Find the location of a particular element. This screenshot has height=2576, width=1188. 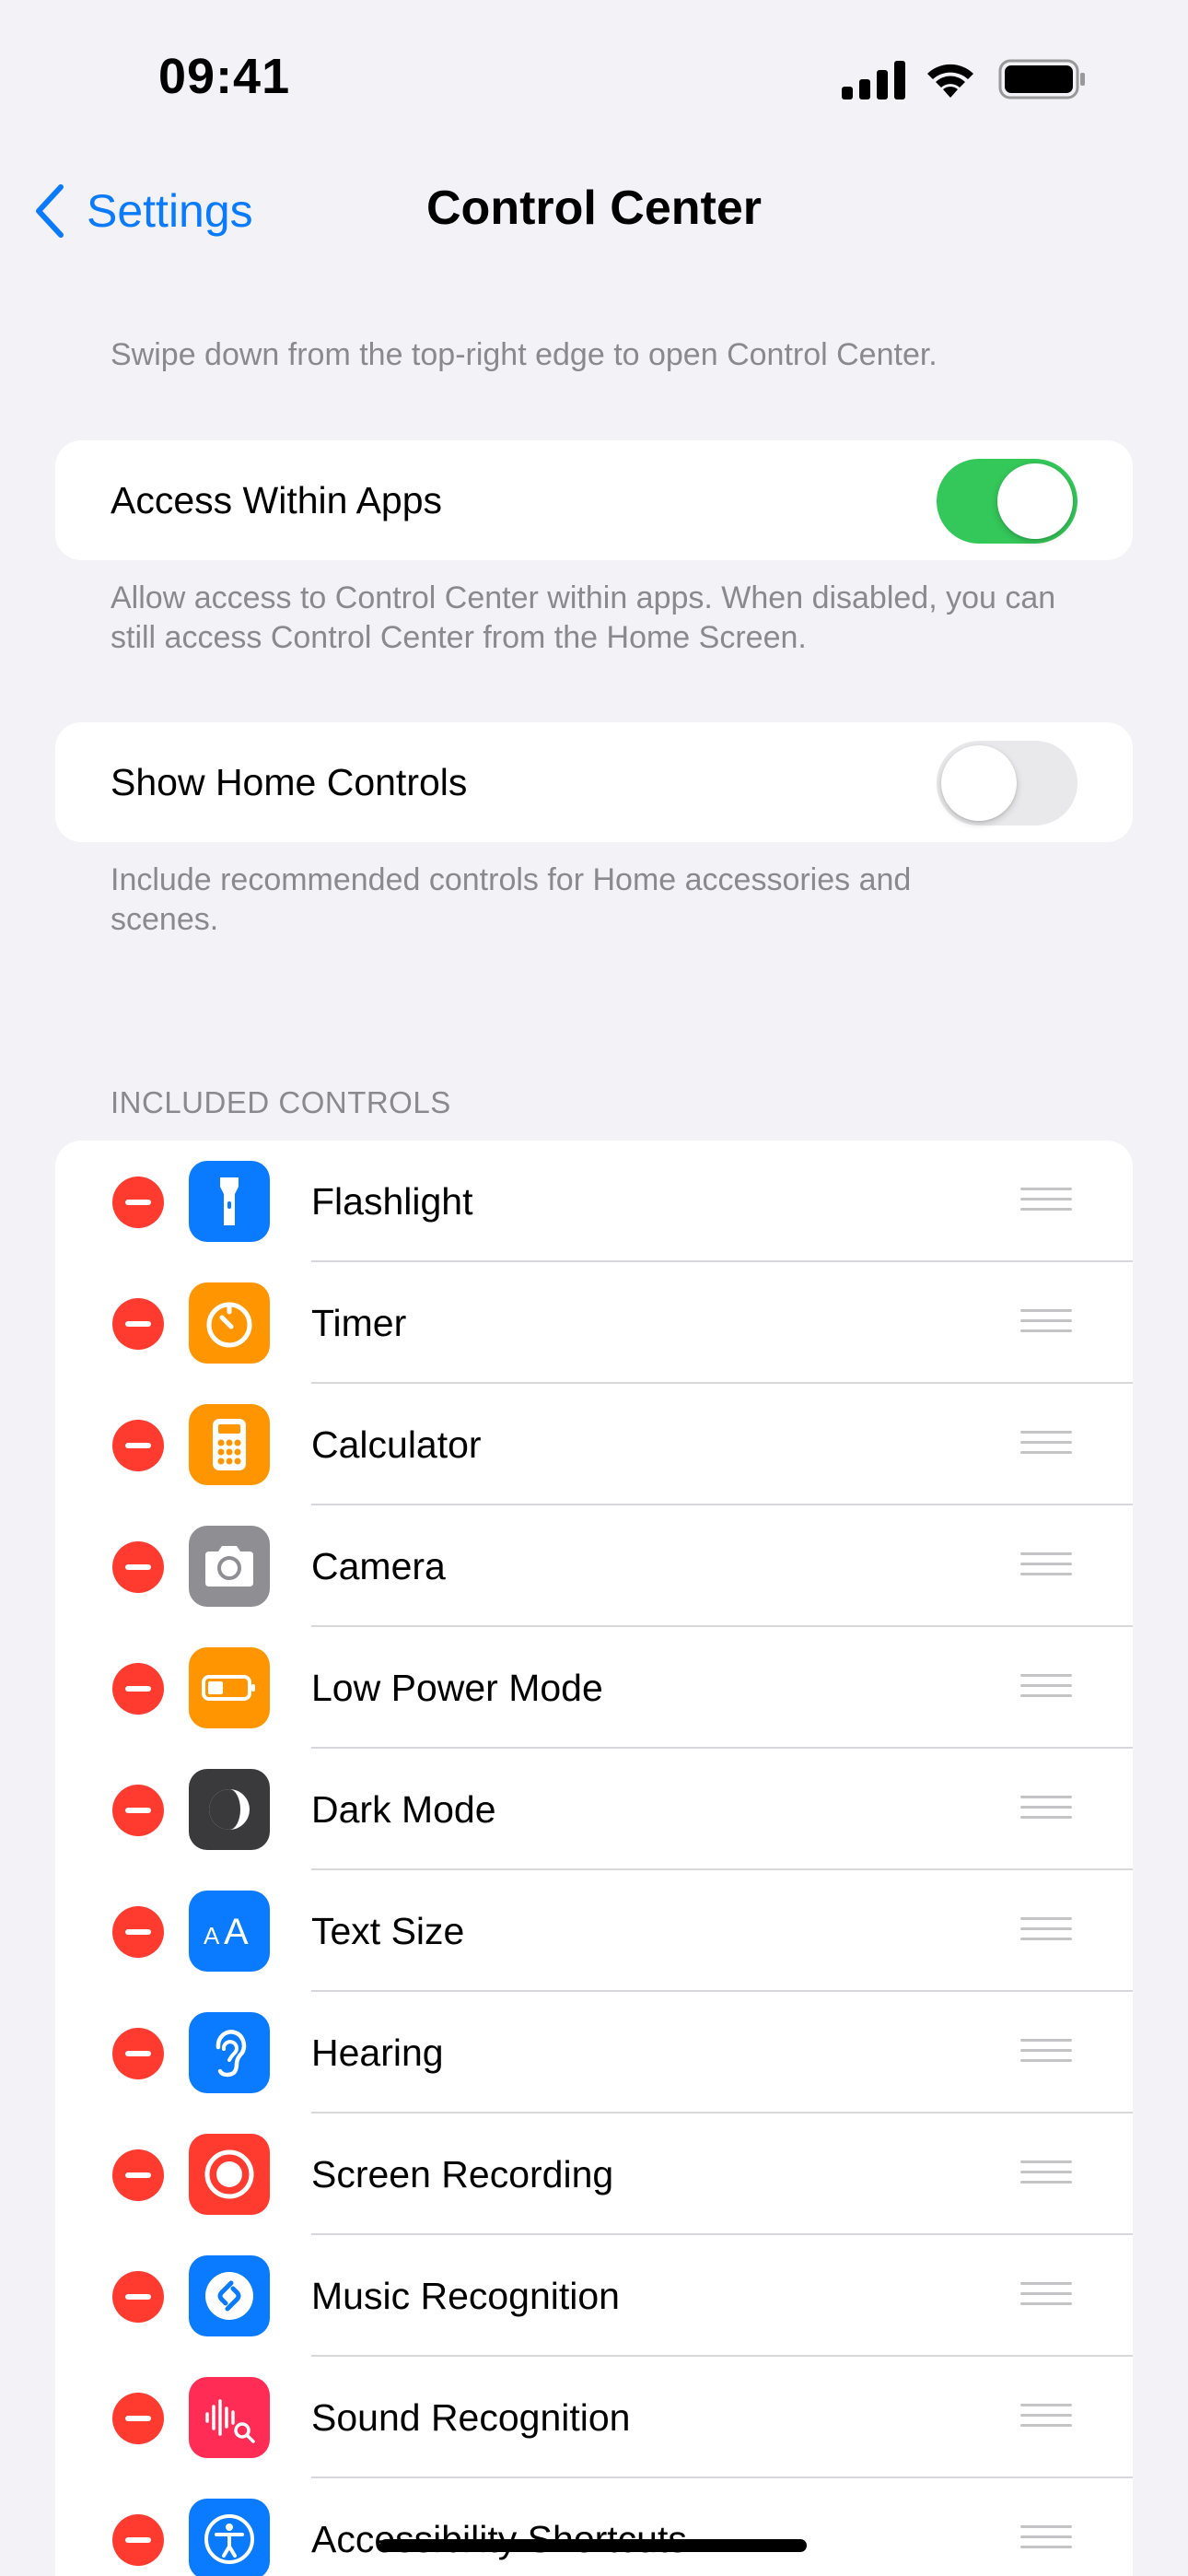

included-controls-header: INCLUDED CONTROLS is located at coordinates (281, 1102).